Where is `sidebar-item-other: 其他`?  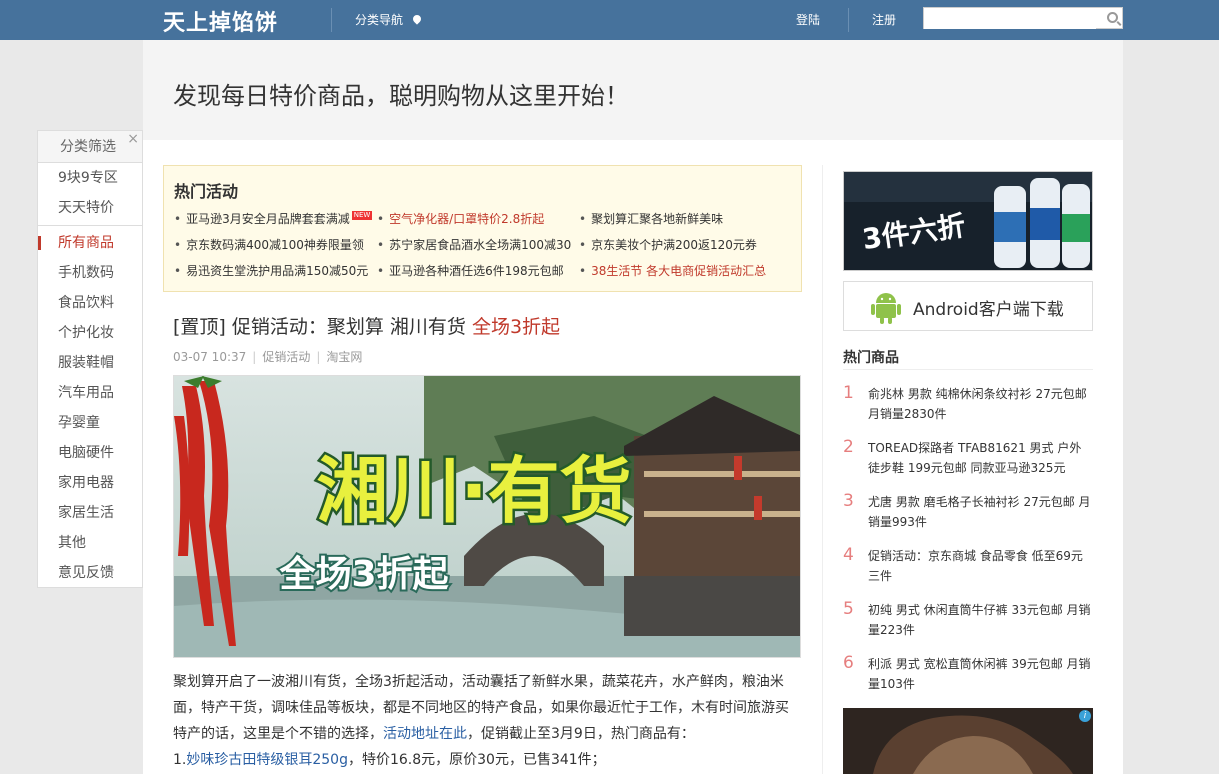 sidebar-item-other: 其他 is located at coordinates (90, 543).